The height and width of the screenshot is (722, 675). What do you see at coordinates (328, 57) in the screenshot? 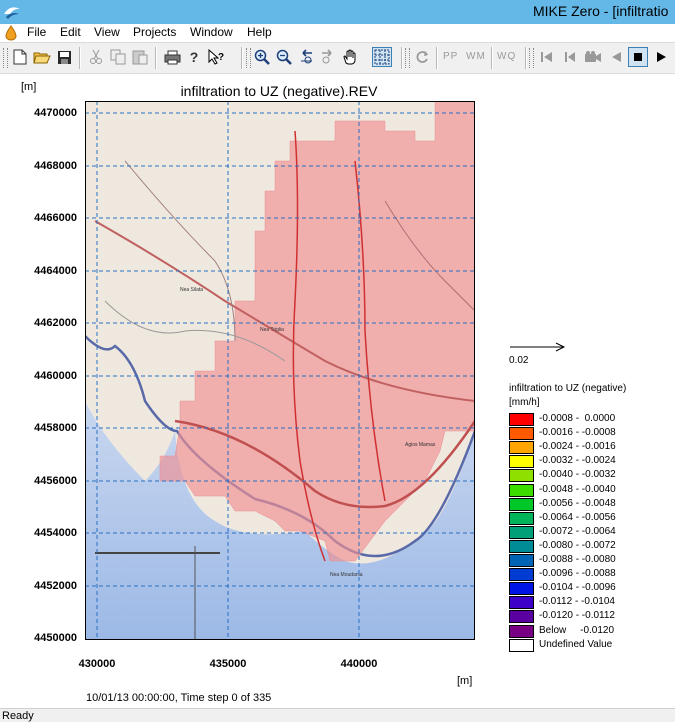
I see `zoom-next-icon` at bounding box center [328, 57].